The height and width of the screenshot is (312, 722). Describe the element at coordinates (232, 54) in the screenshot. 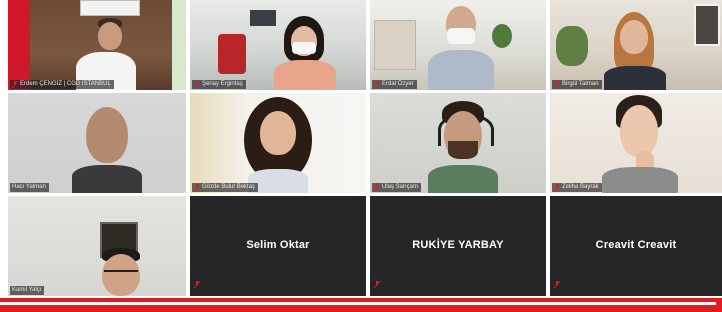

I see `red-chair` at that location.